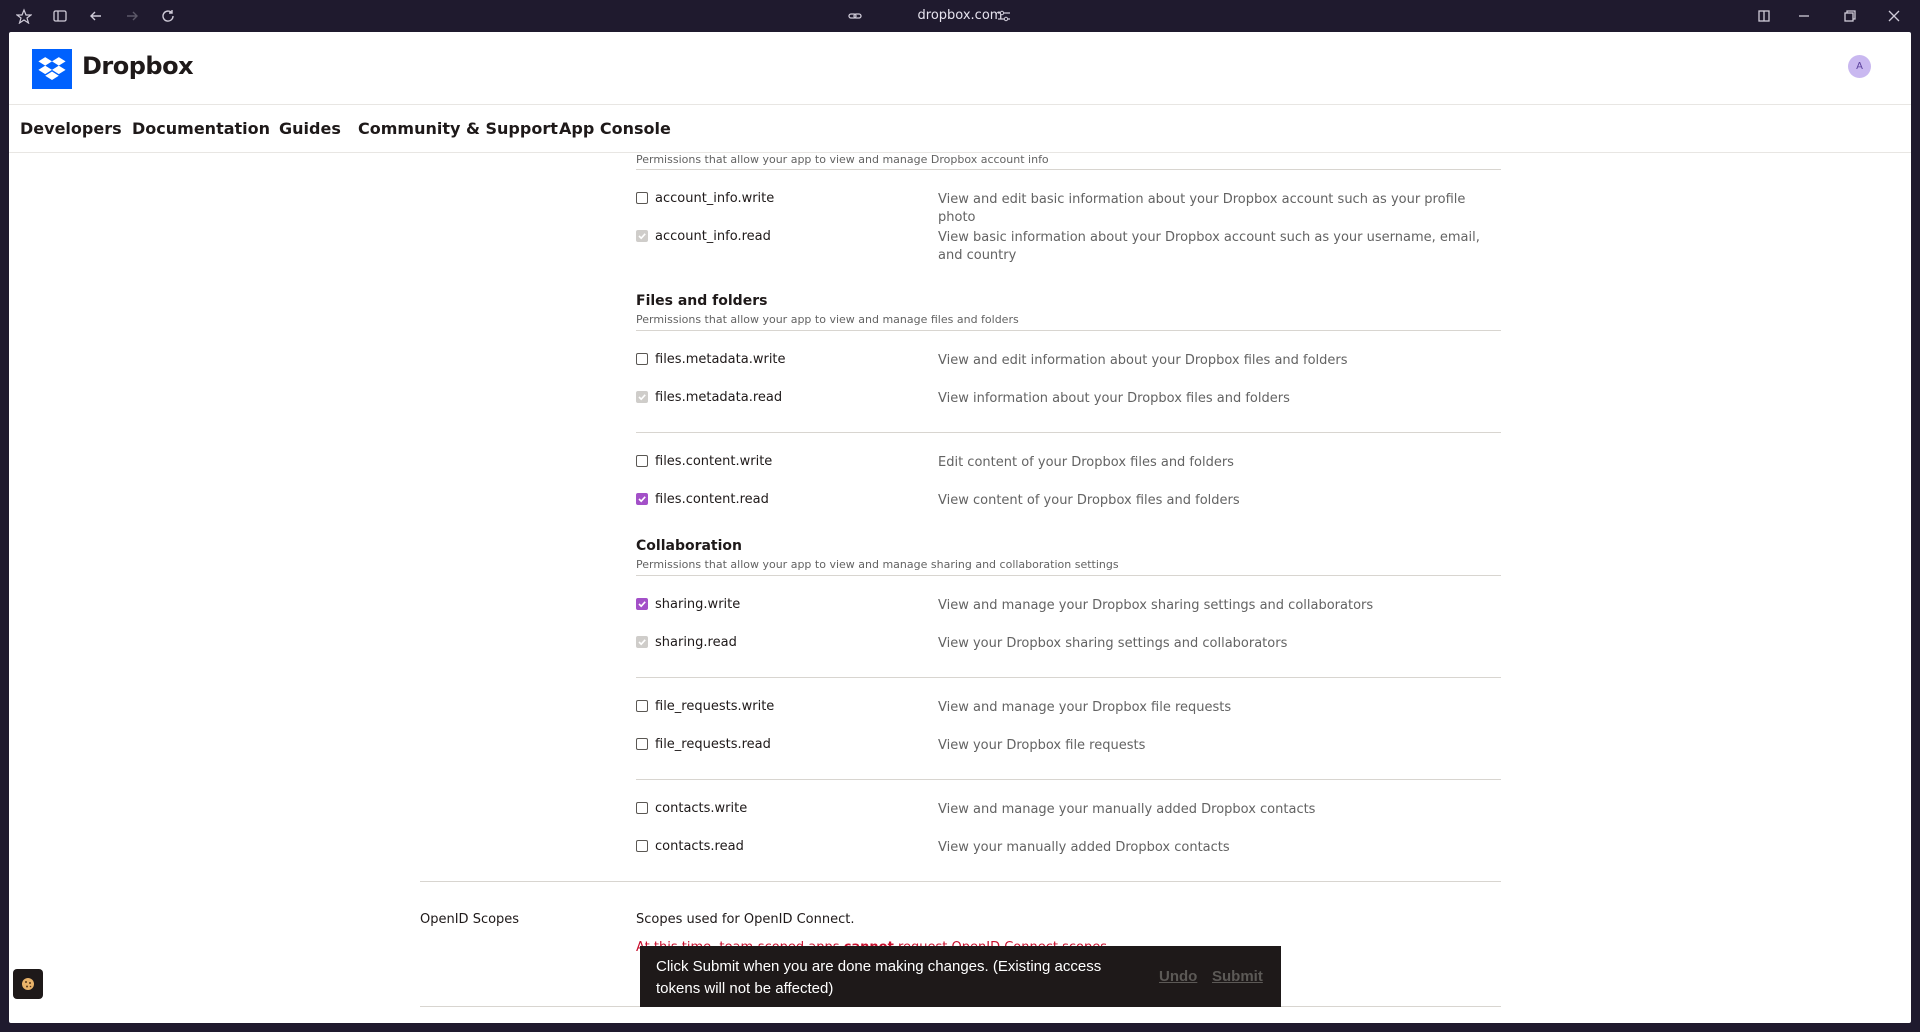 The width and height of the screenshot is (1920, 1032). I want to click on logo-text: Dropbox, so click(138, 66).